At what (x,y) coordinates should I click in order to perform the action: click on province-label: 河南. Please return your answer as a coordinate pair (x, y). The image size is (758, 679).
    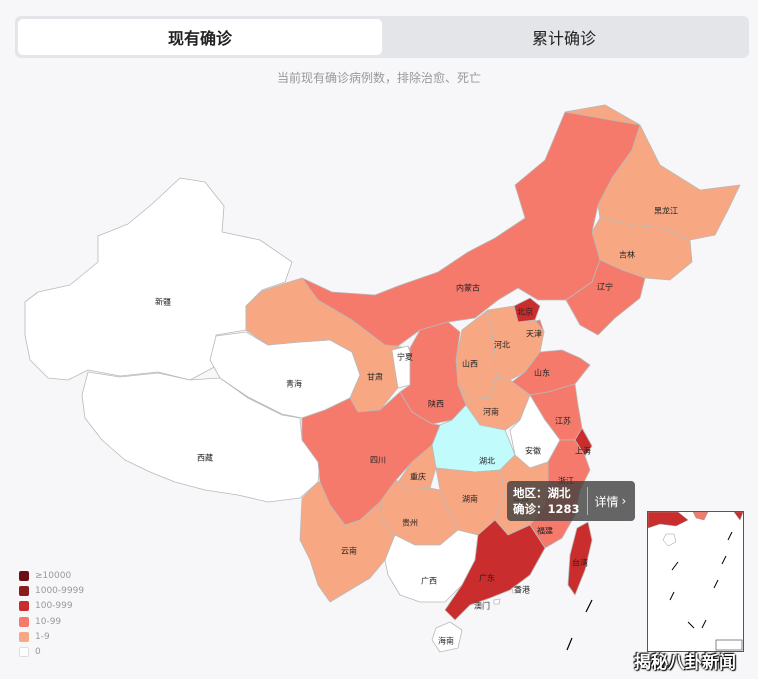
    Looking at the image, I should click on (491, 412).